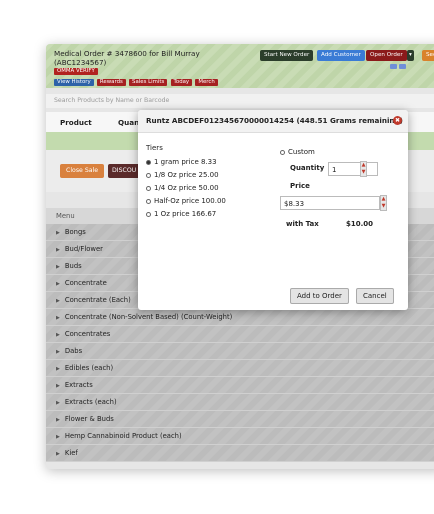 Image resolution: width=434 pixels, height=514 pixels. I want to click on menu-item-concentrates: ▶ Concentrates, so click(240, 334).